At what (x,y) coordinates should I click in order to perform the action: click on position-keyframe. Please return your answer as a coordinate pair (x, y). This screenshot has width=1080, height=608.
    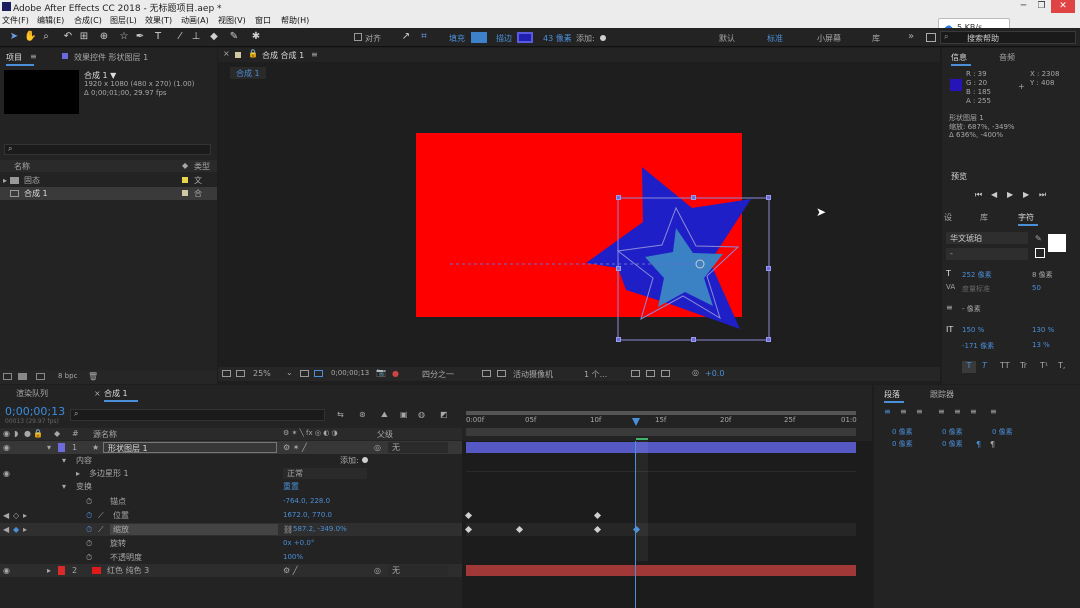
    Looking at the image, I should click on (597, 515).